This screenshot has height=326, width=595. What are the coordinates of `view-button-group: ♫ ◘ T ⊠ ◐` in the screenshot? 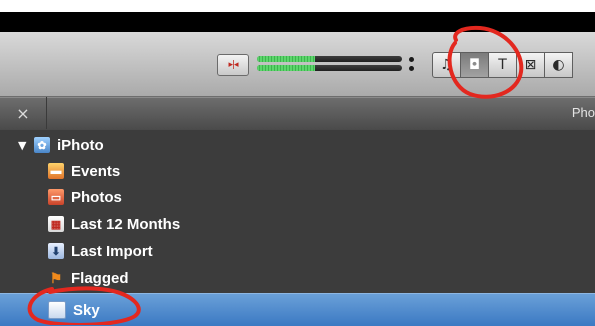 It's located at (502, 65).